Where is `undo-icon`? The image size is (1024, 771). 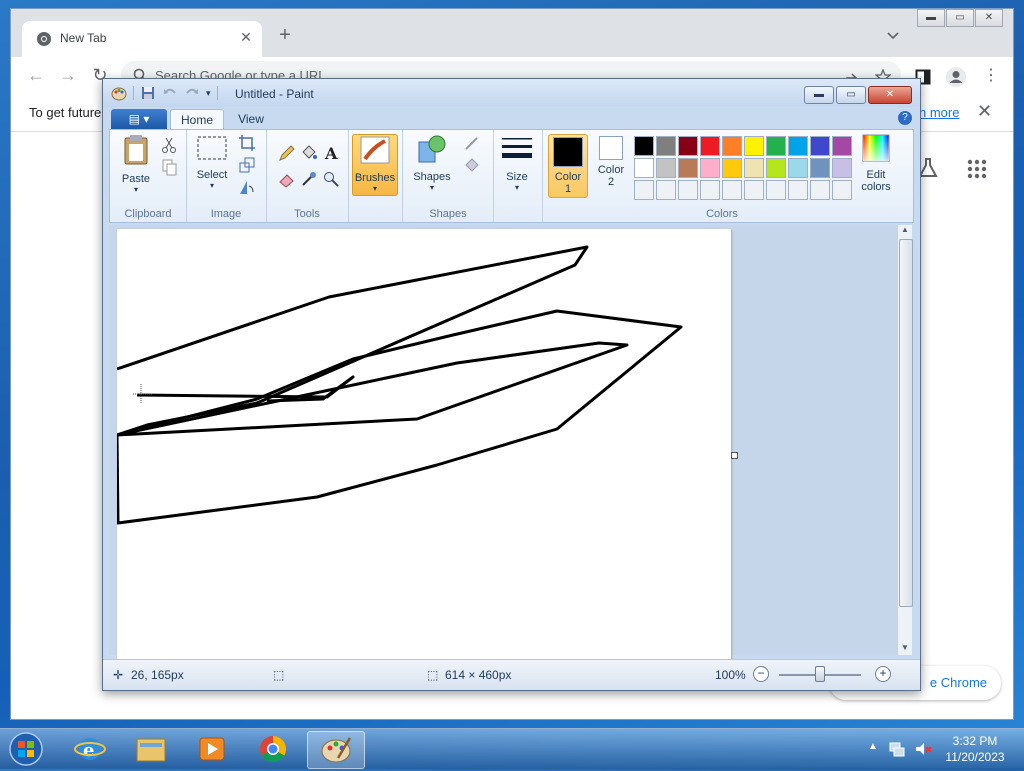
undo-icon is located at coordinates (170, 93).